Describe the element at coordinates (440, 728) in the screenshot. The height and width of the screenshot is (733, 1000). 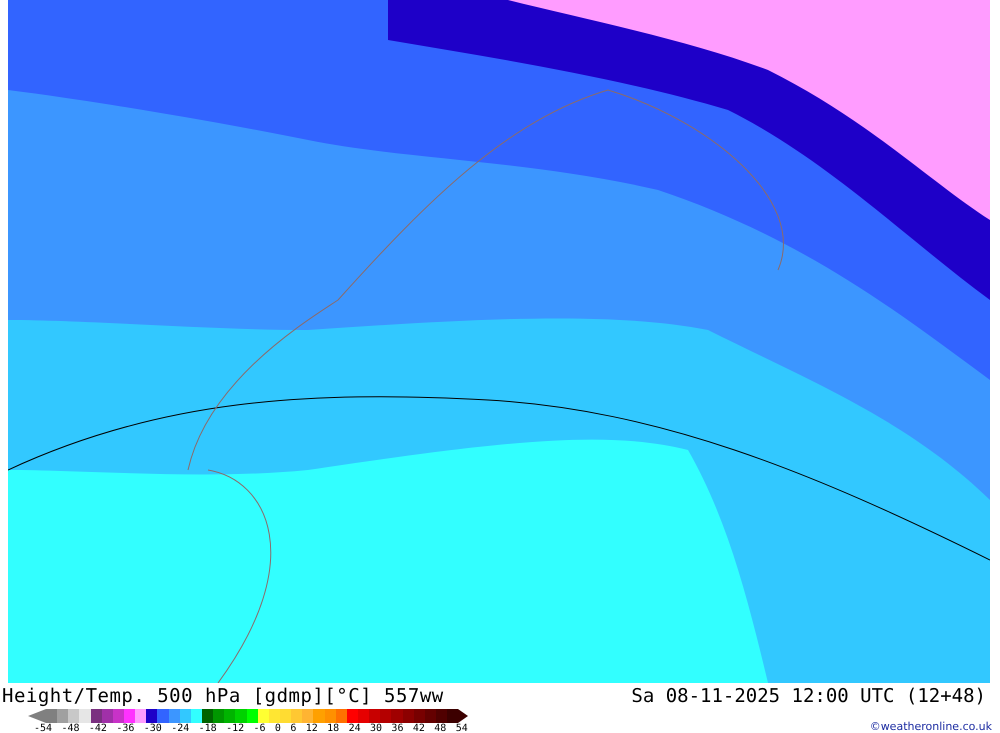
I see `scale-label: 48` at that location.